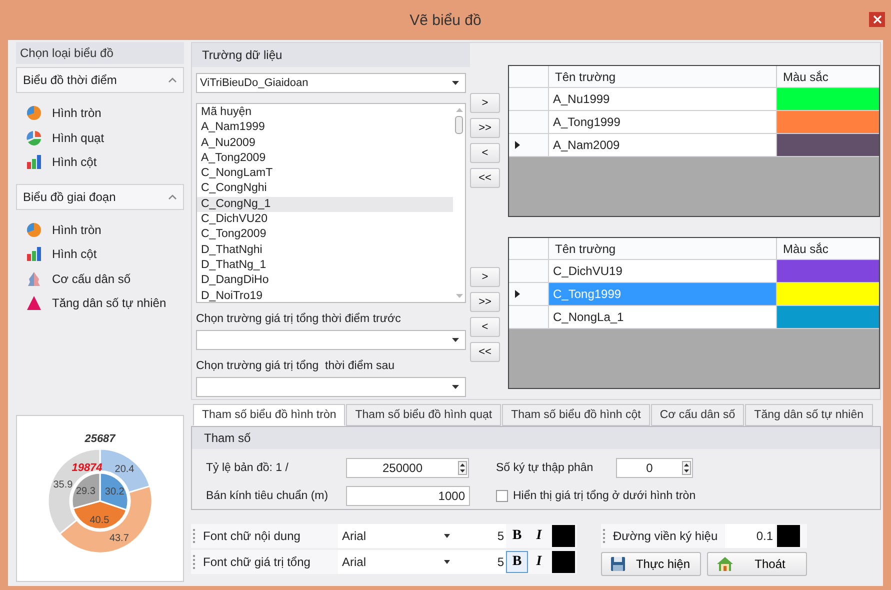 Image resolution: width=891 pixels, height=590 pixels. What do you see at coordinates (809, 415) in the screenshot?
I see `tab: Tăng dân số tự nhiên` at bounding box center [809, 415].